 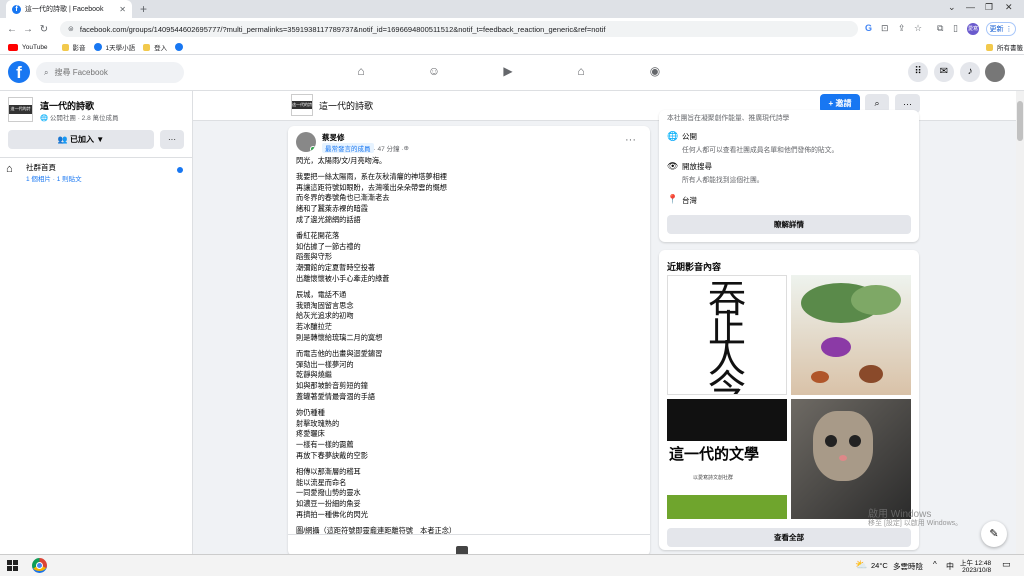 What do you see at coordinates (64, 9) in the screenshot?
I see `tab-title: 這一代的詩歌 | Facebook` at bounding box center [64, 9].